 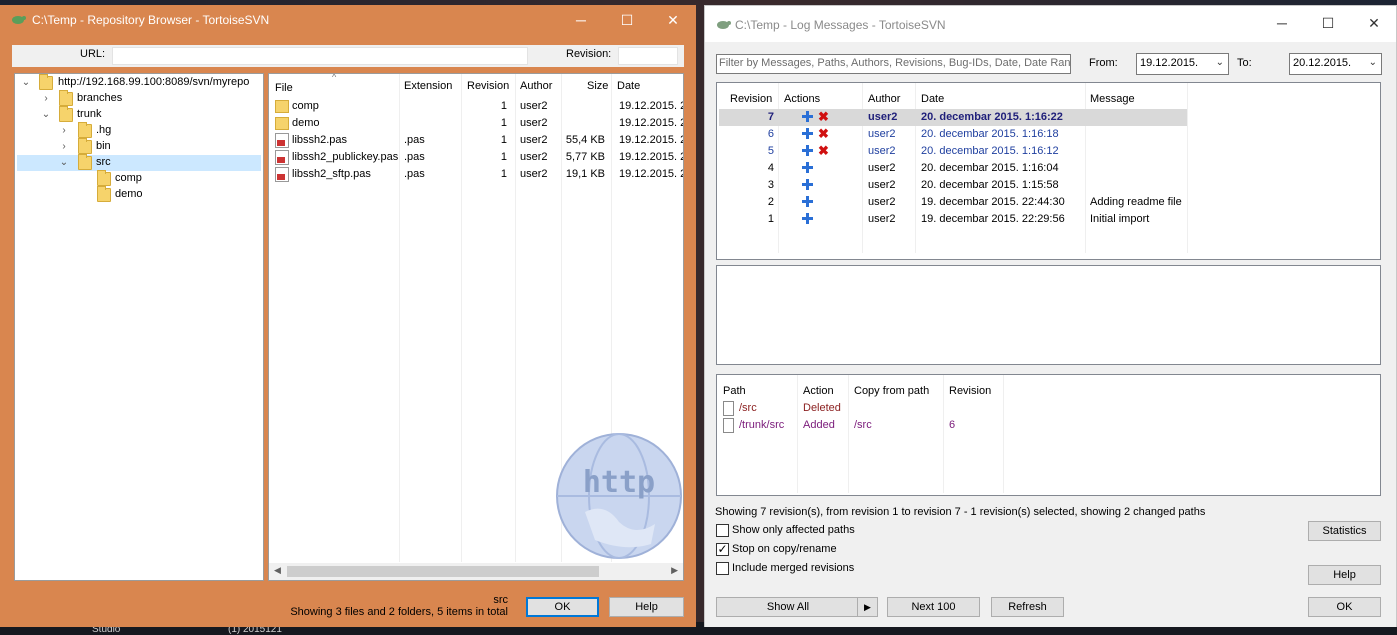 What do you see at coordinates (1048, 426) in the screenshot?
I see `changed-path-row: /trunk/src Added /src 6` at bounding box center [1048, 426].